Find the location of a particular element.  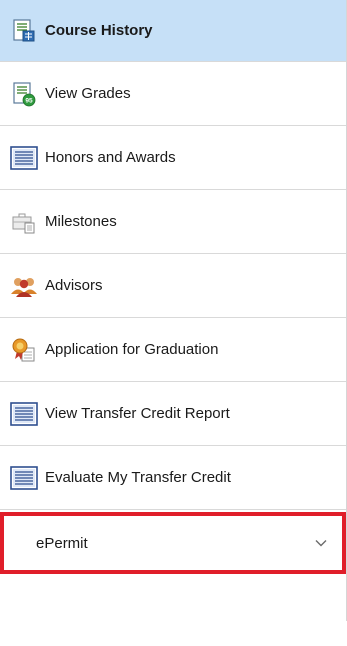

sidebar-item-label: Application for Graduation is located at coordinates (132, 349).